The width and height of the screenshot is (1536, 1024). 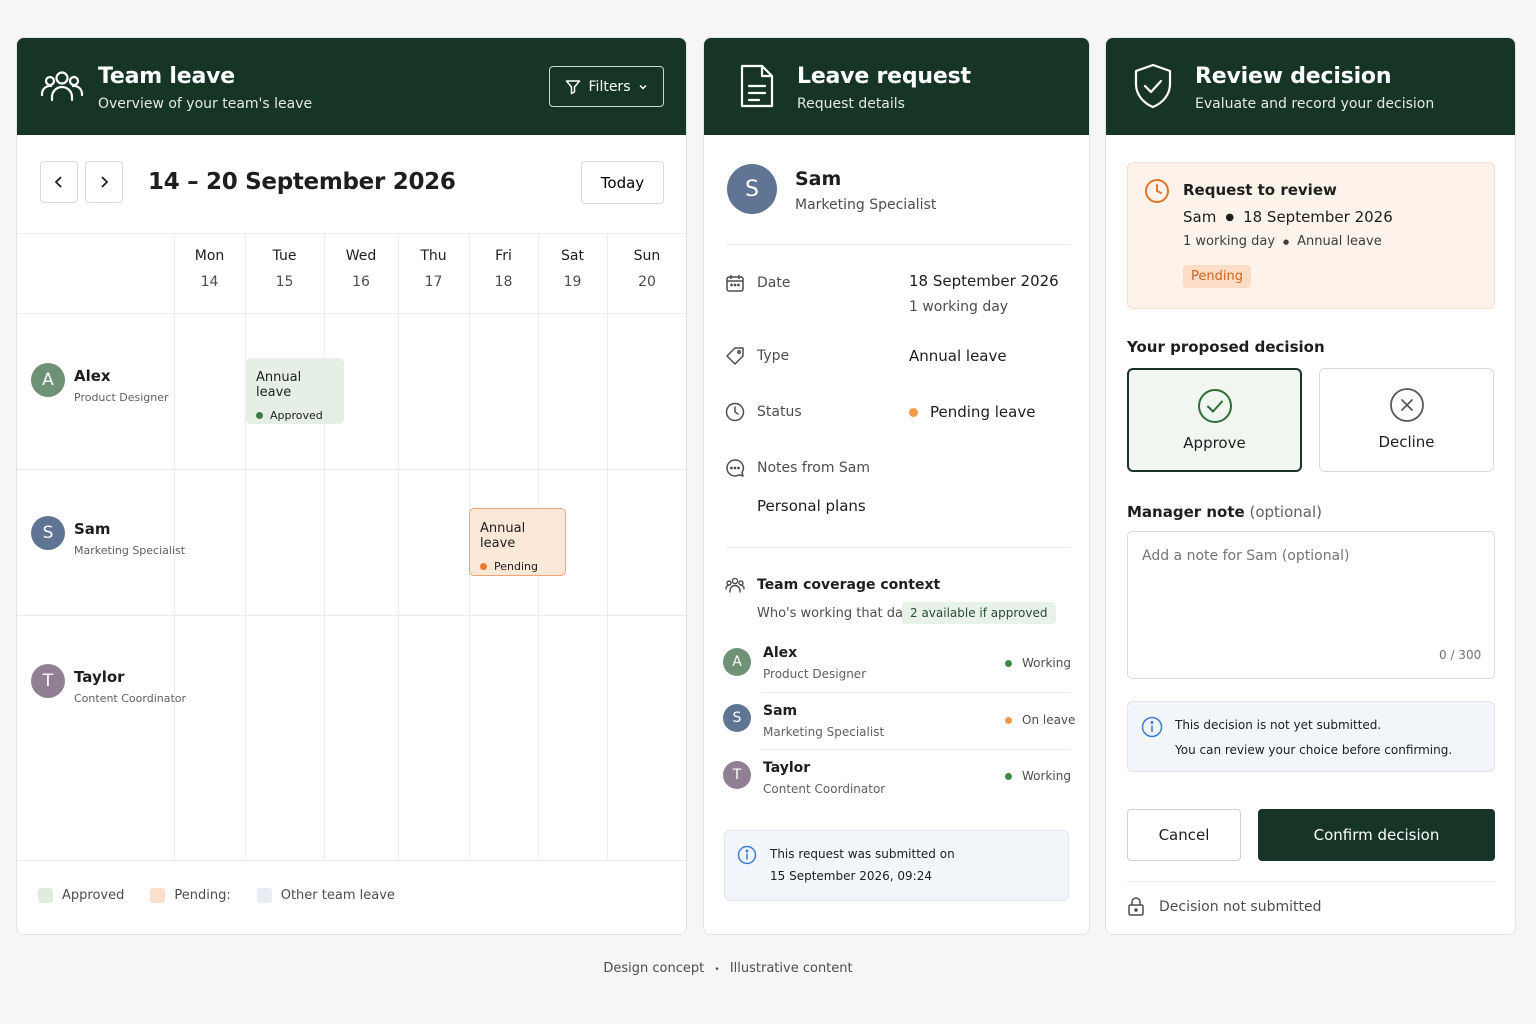 I want to click on leave-status: Approved, so click(x=295, y=415).